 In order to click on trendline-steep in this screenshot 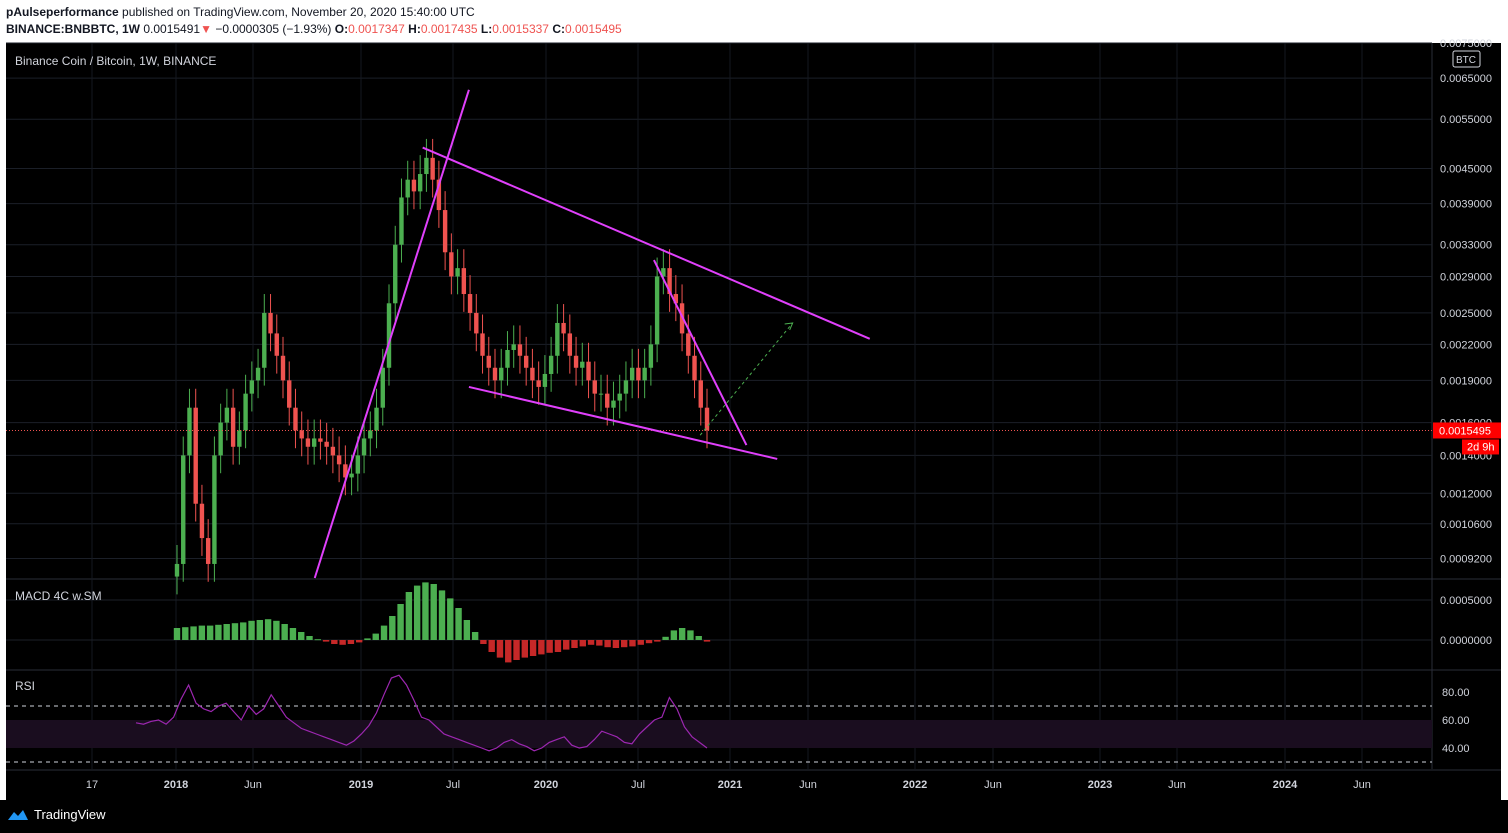, I will do `click(700, 352)`.